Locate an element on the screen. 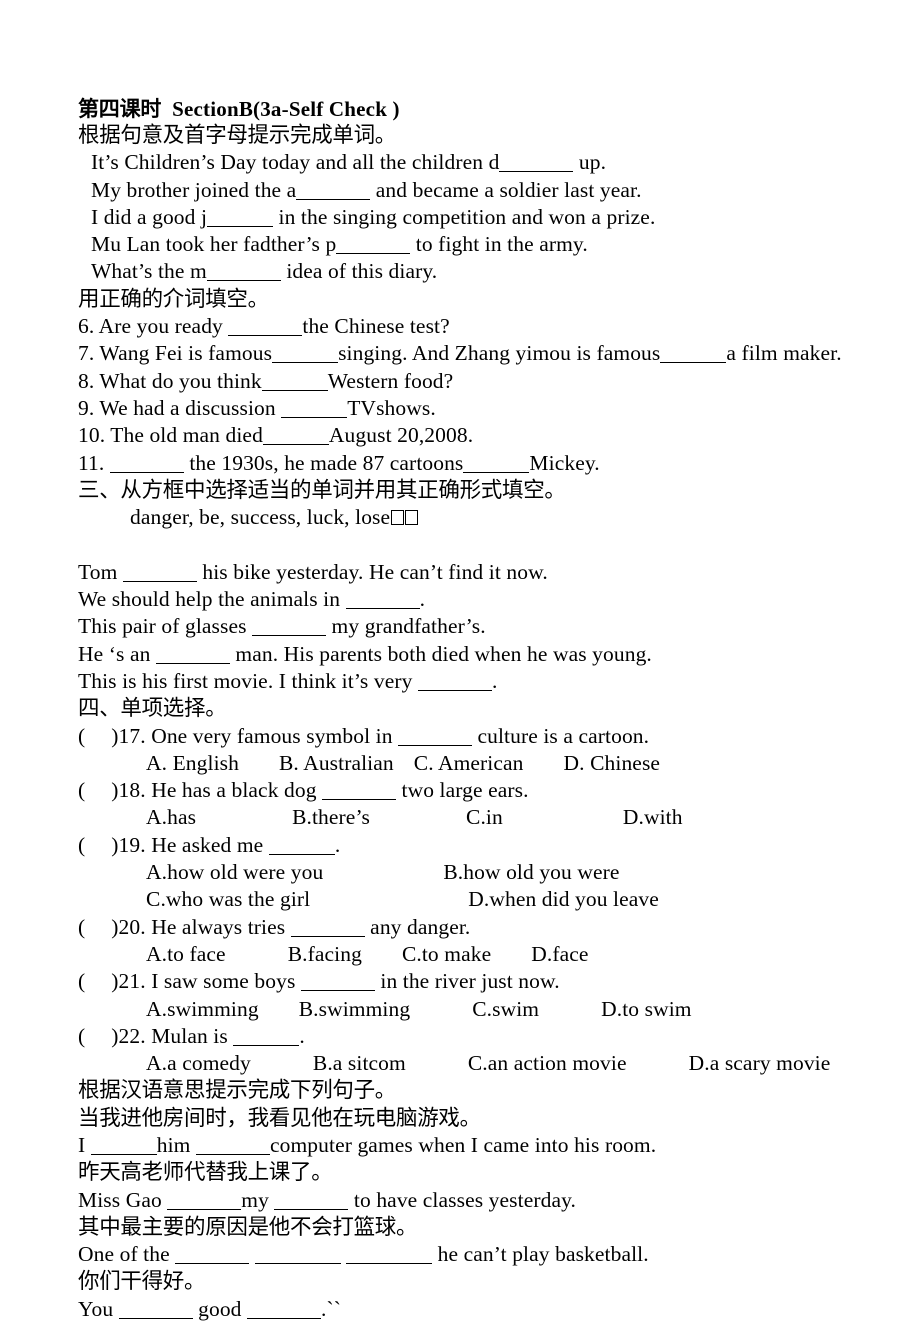 Image resolution: width=920 pixels, height=1323 pixels. item-text-pre: Tom is located at coordinates (100, 571).